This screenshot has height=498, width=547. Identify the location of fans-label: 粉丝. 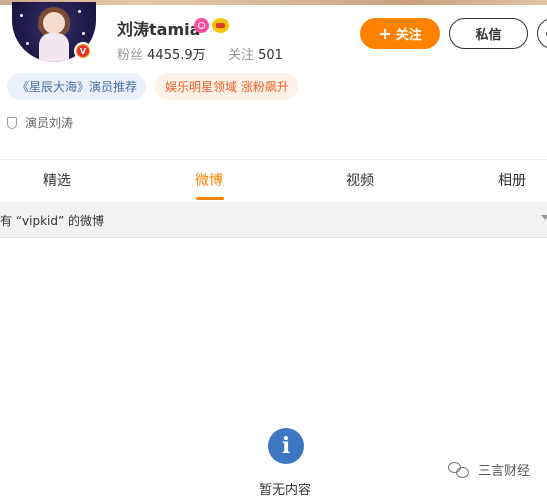
(130, 55).